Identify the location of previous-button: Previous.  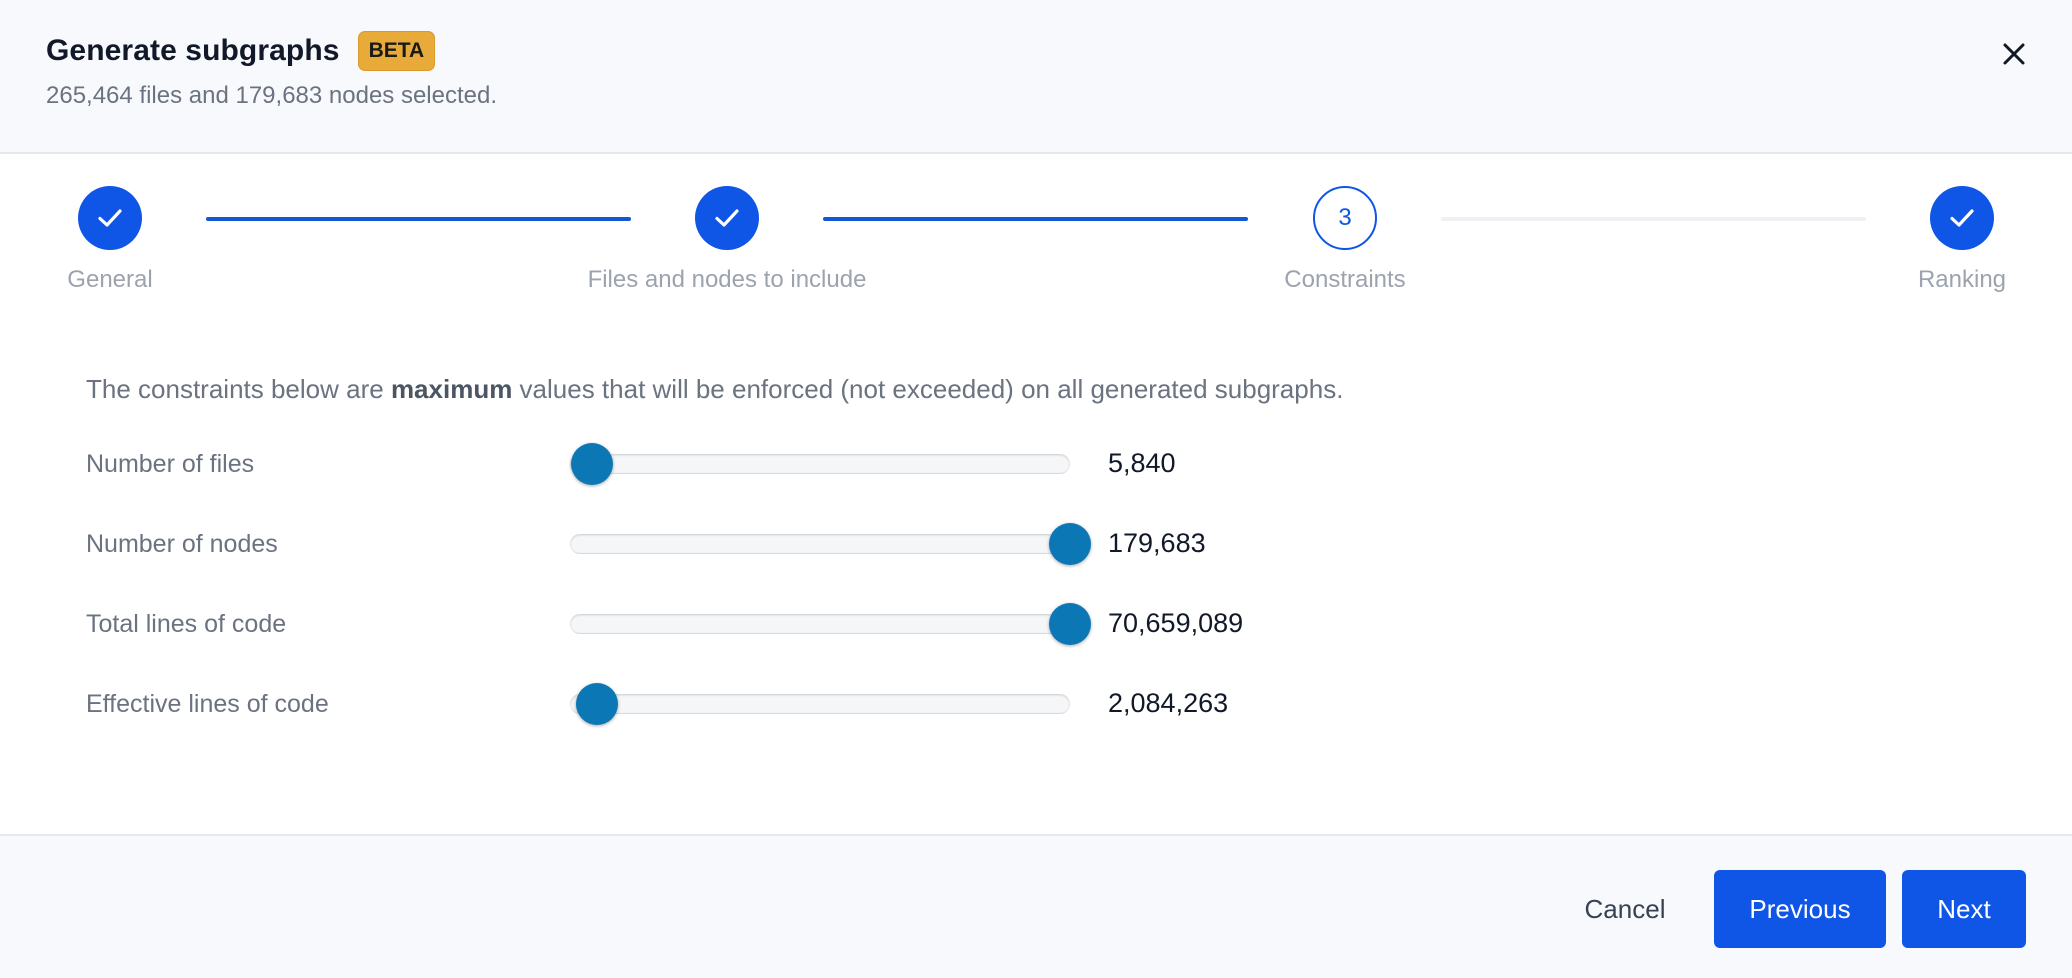
(1800, 909).